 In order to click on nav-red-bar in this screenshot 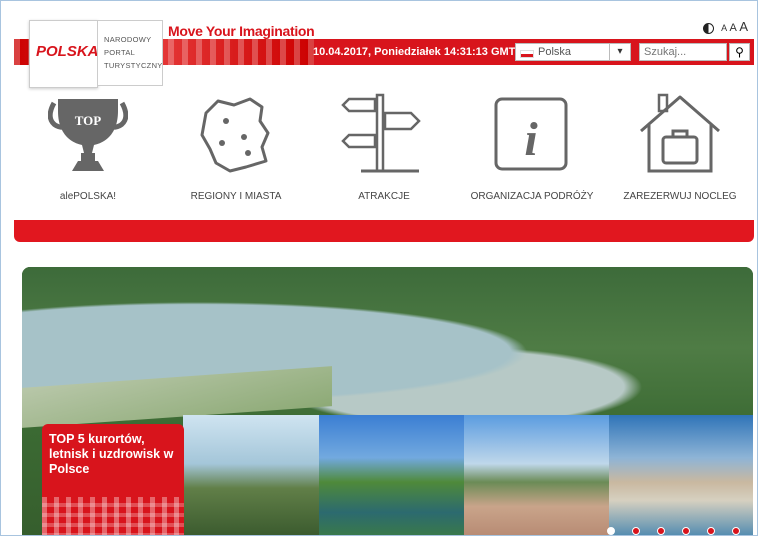, I will do `click(384, 231)`.